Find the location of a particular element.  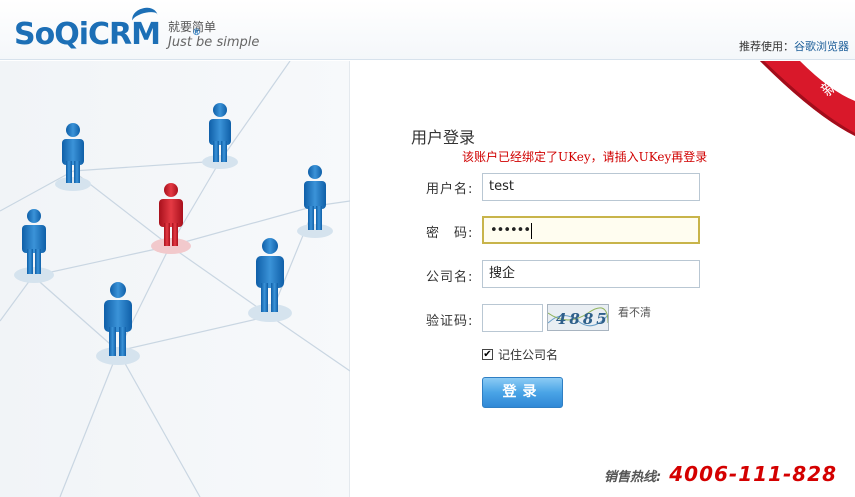

chrome-browser-link: 谷歌浏览器 is located at coordinates (821, 46).